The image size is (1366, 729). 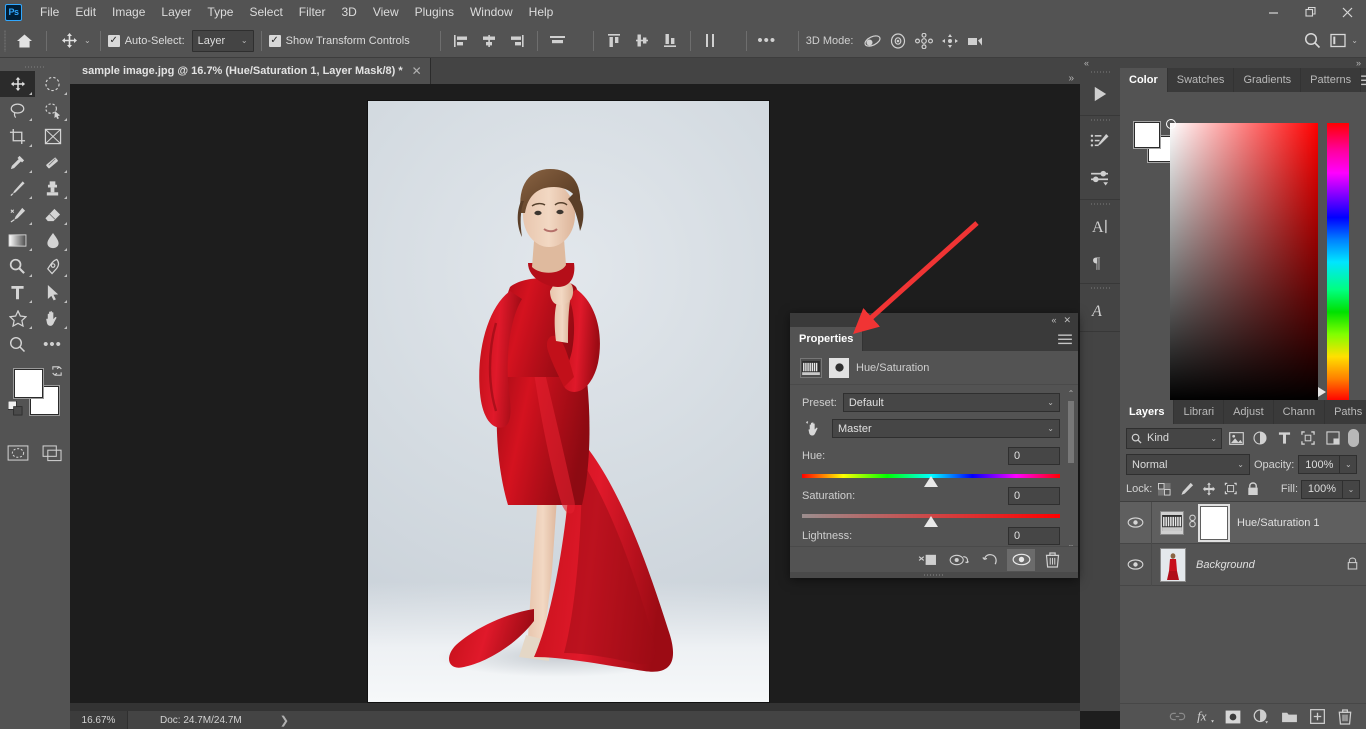 I want to click on add-layer-mask-icon, so click(x=1233, y=717).